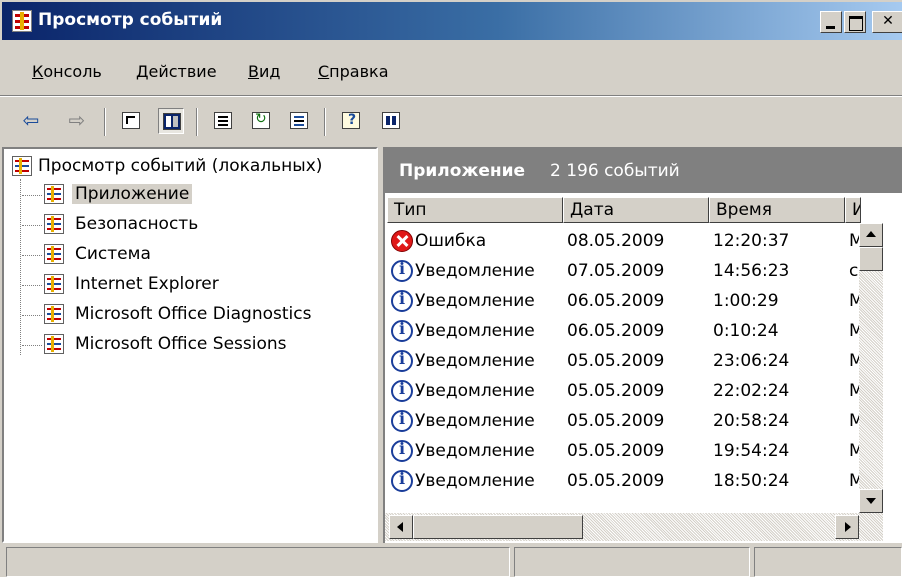 This screenshot has width=902, height=577. I want to click on event-viewer-app-icon, so click(22, 21).